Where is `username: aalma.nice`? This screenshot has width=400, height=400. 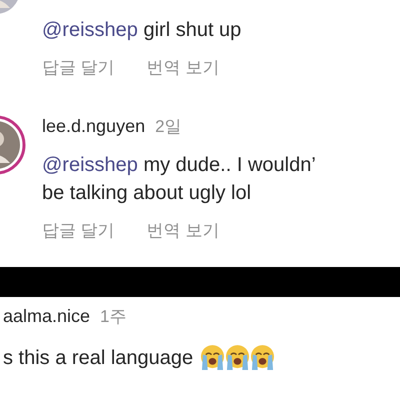
username: aalma.nice is located at coordinates (46, 316).